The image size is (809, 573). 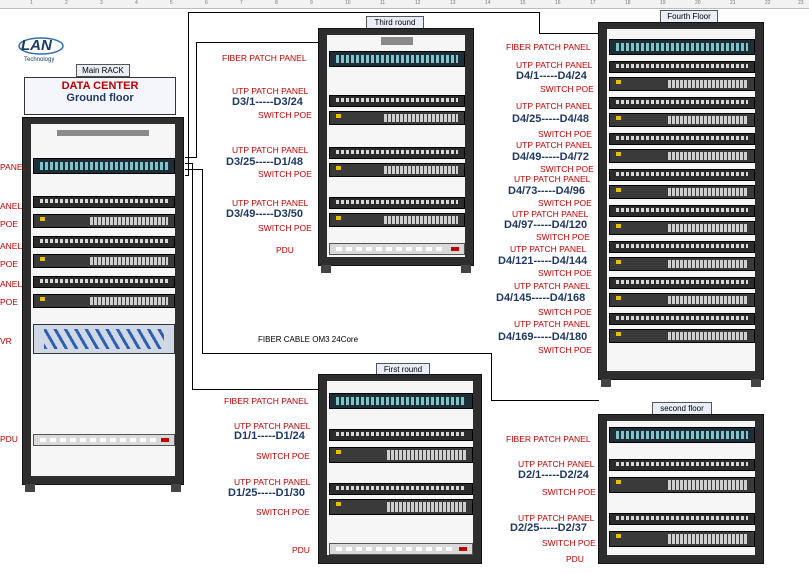 I want to click on ruler-tick: 21, so click(x=733, y=3).